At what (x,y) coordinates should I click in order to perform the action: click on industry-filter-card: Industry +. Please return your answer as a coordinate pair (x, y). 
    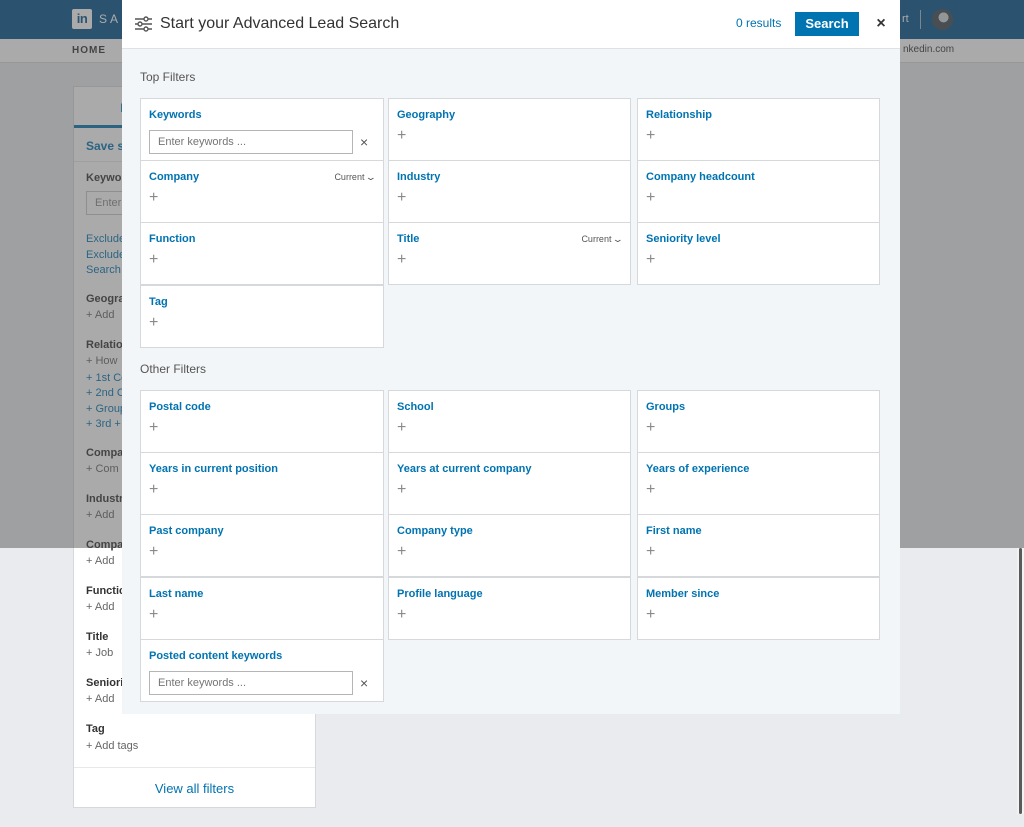
    Looking at the image, I should click on (509, 191).